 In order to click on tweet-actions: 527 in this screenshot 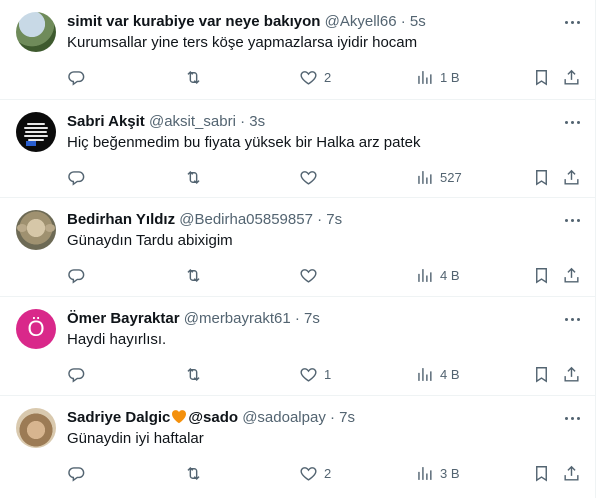, I will do `click(326, 177)`.